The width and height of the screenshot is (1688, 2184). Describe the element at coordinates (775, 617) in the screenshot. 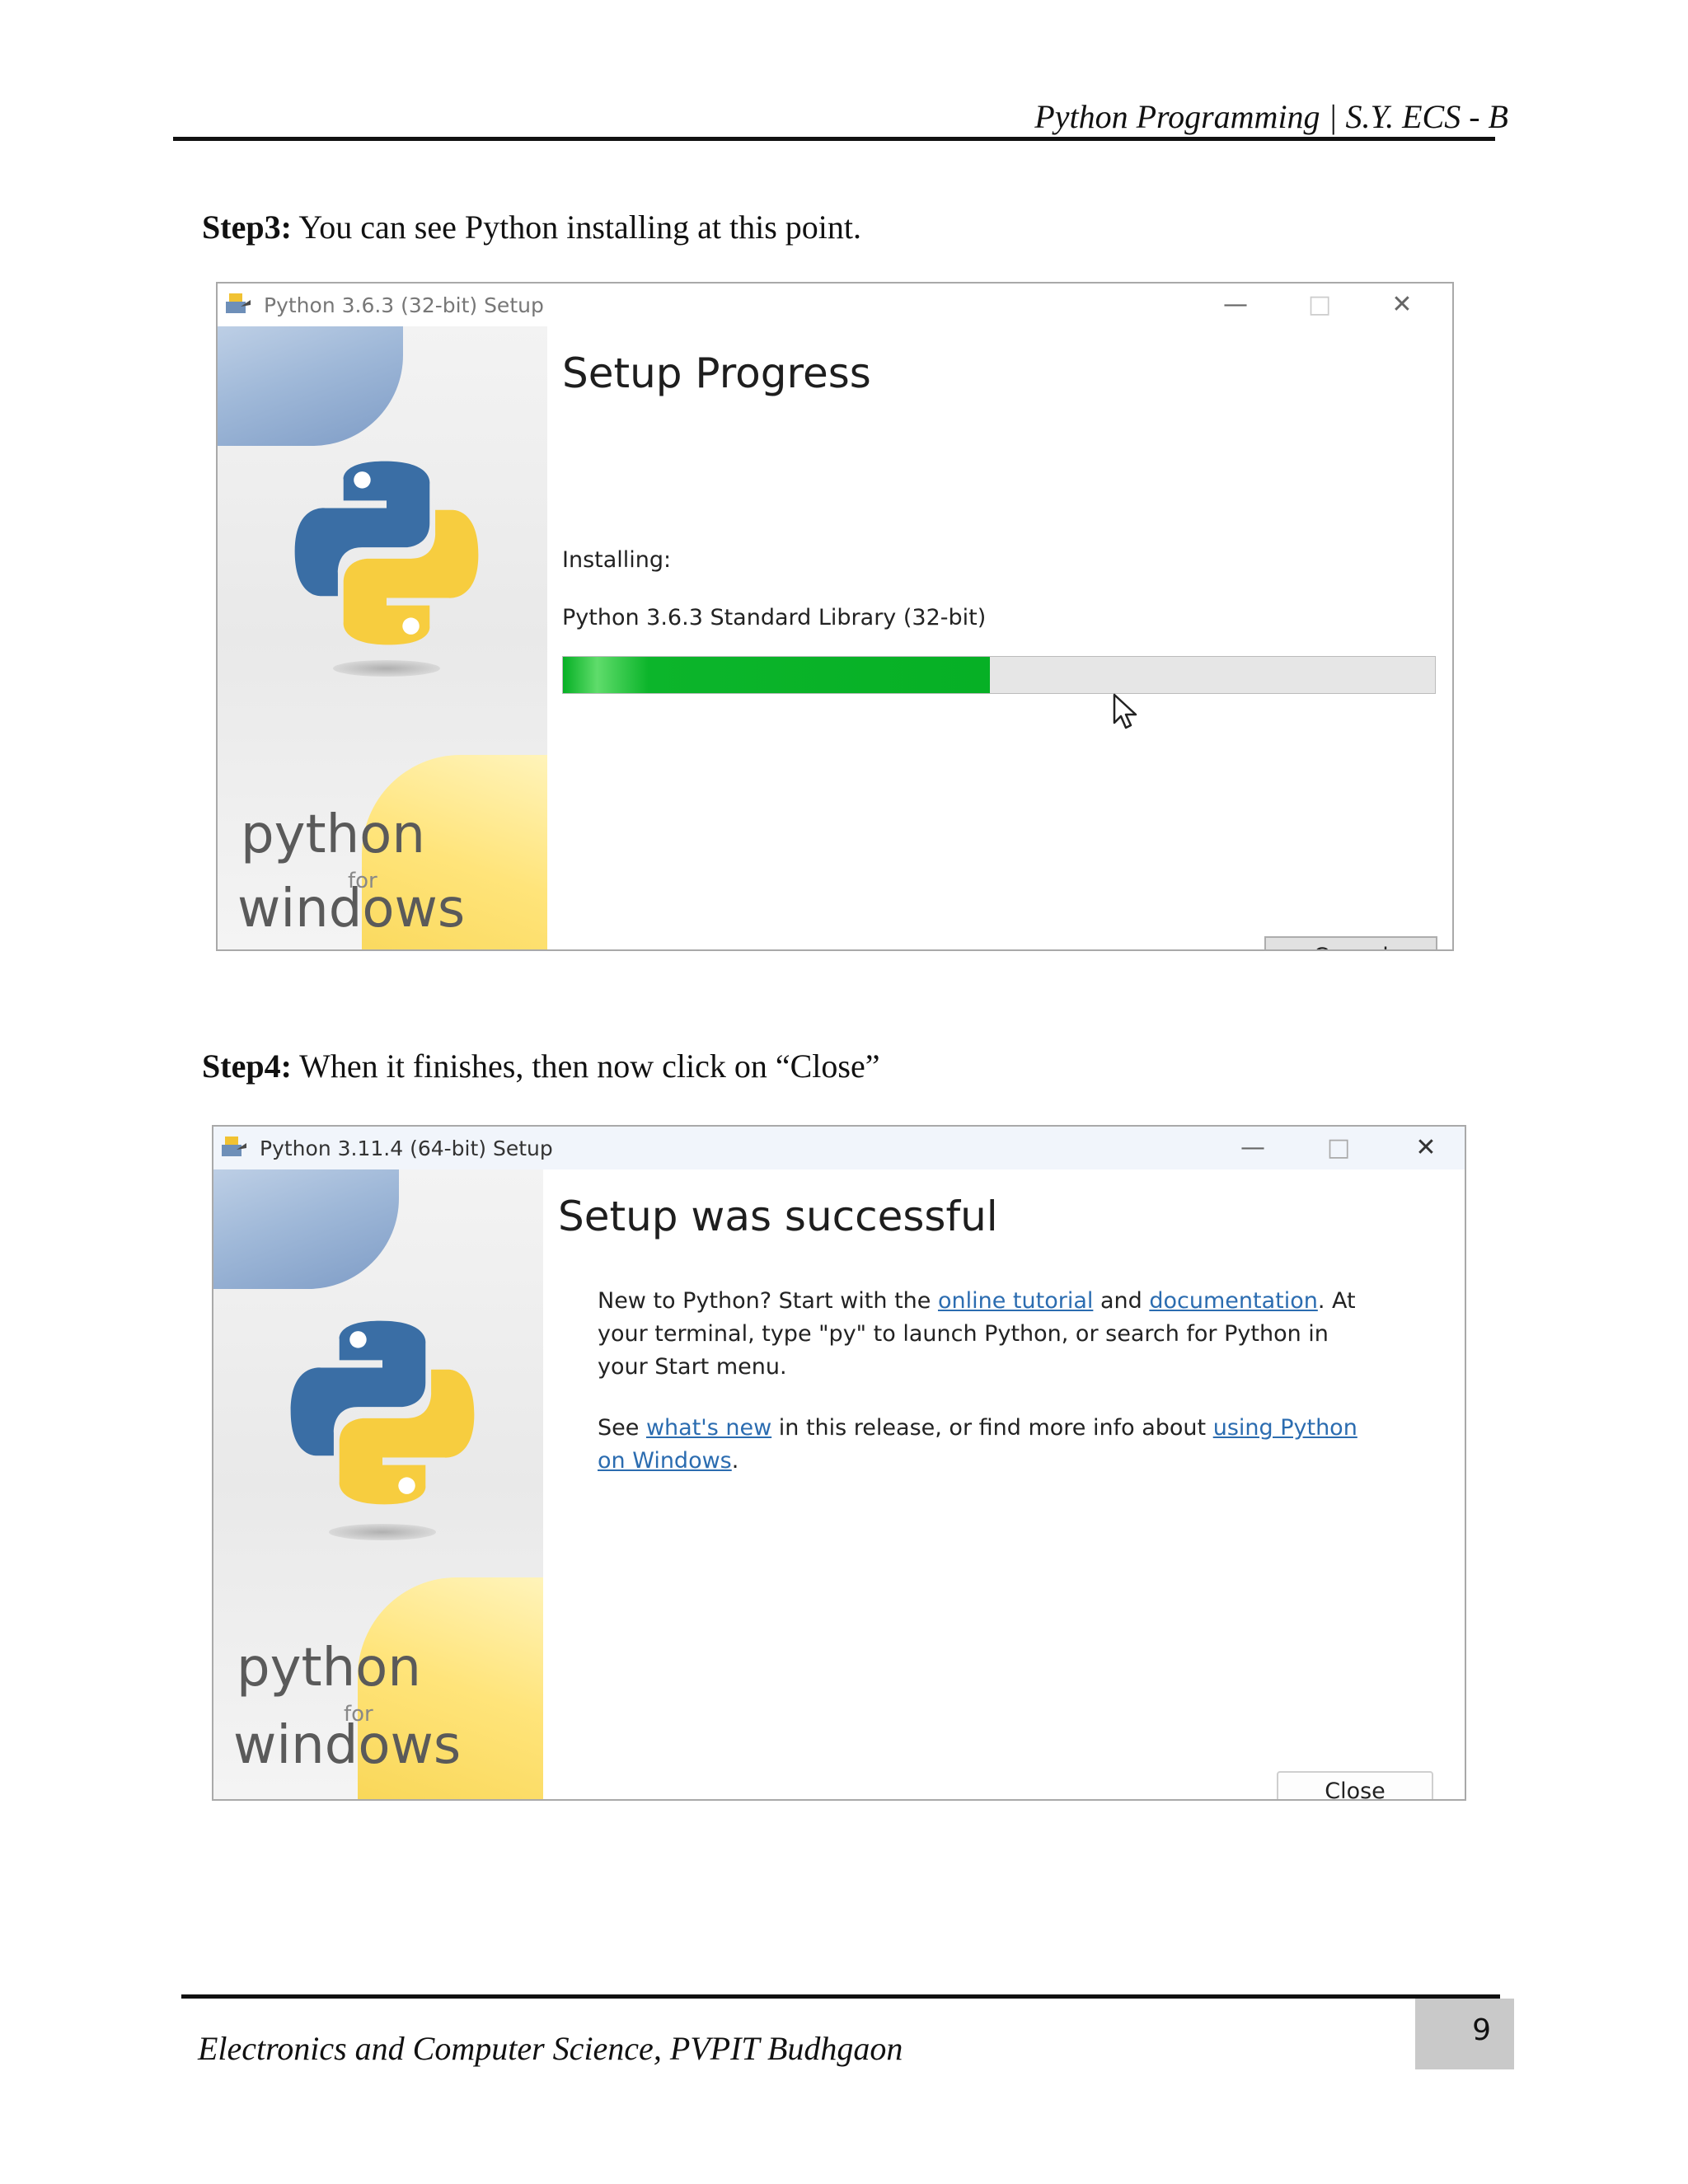

I see `current-item-label: Python 3.6.3 Standard Library (32-bit)` at that location.